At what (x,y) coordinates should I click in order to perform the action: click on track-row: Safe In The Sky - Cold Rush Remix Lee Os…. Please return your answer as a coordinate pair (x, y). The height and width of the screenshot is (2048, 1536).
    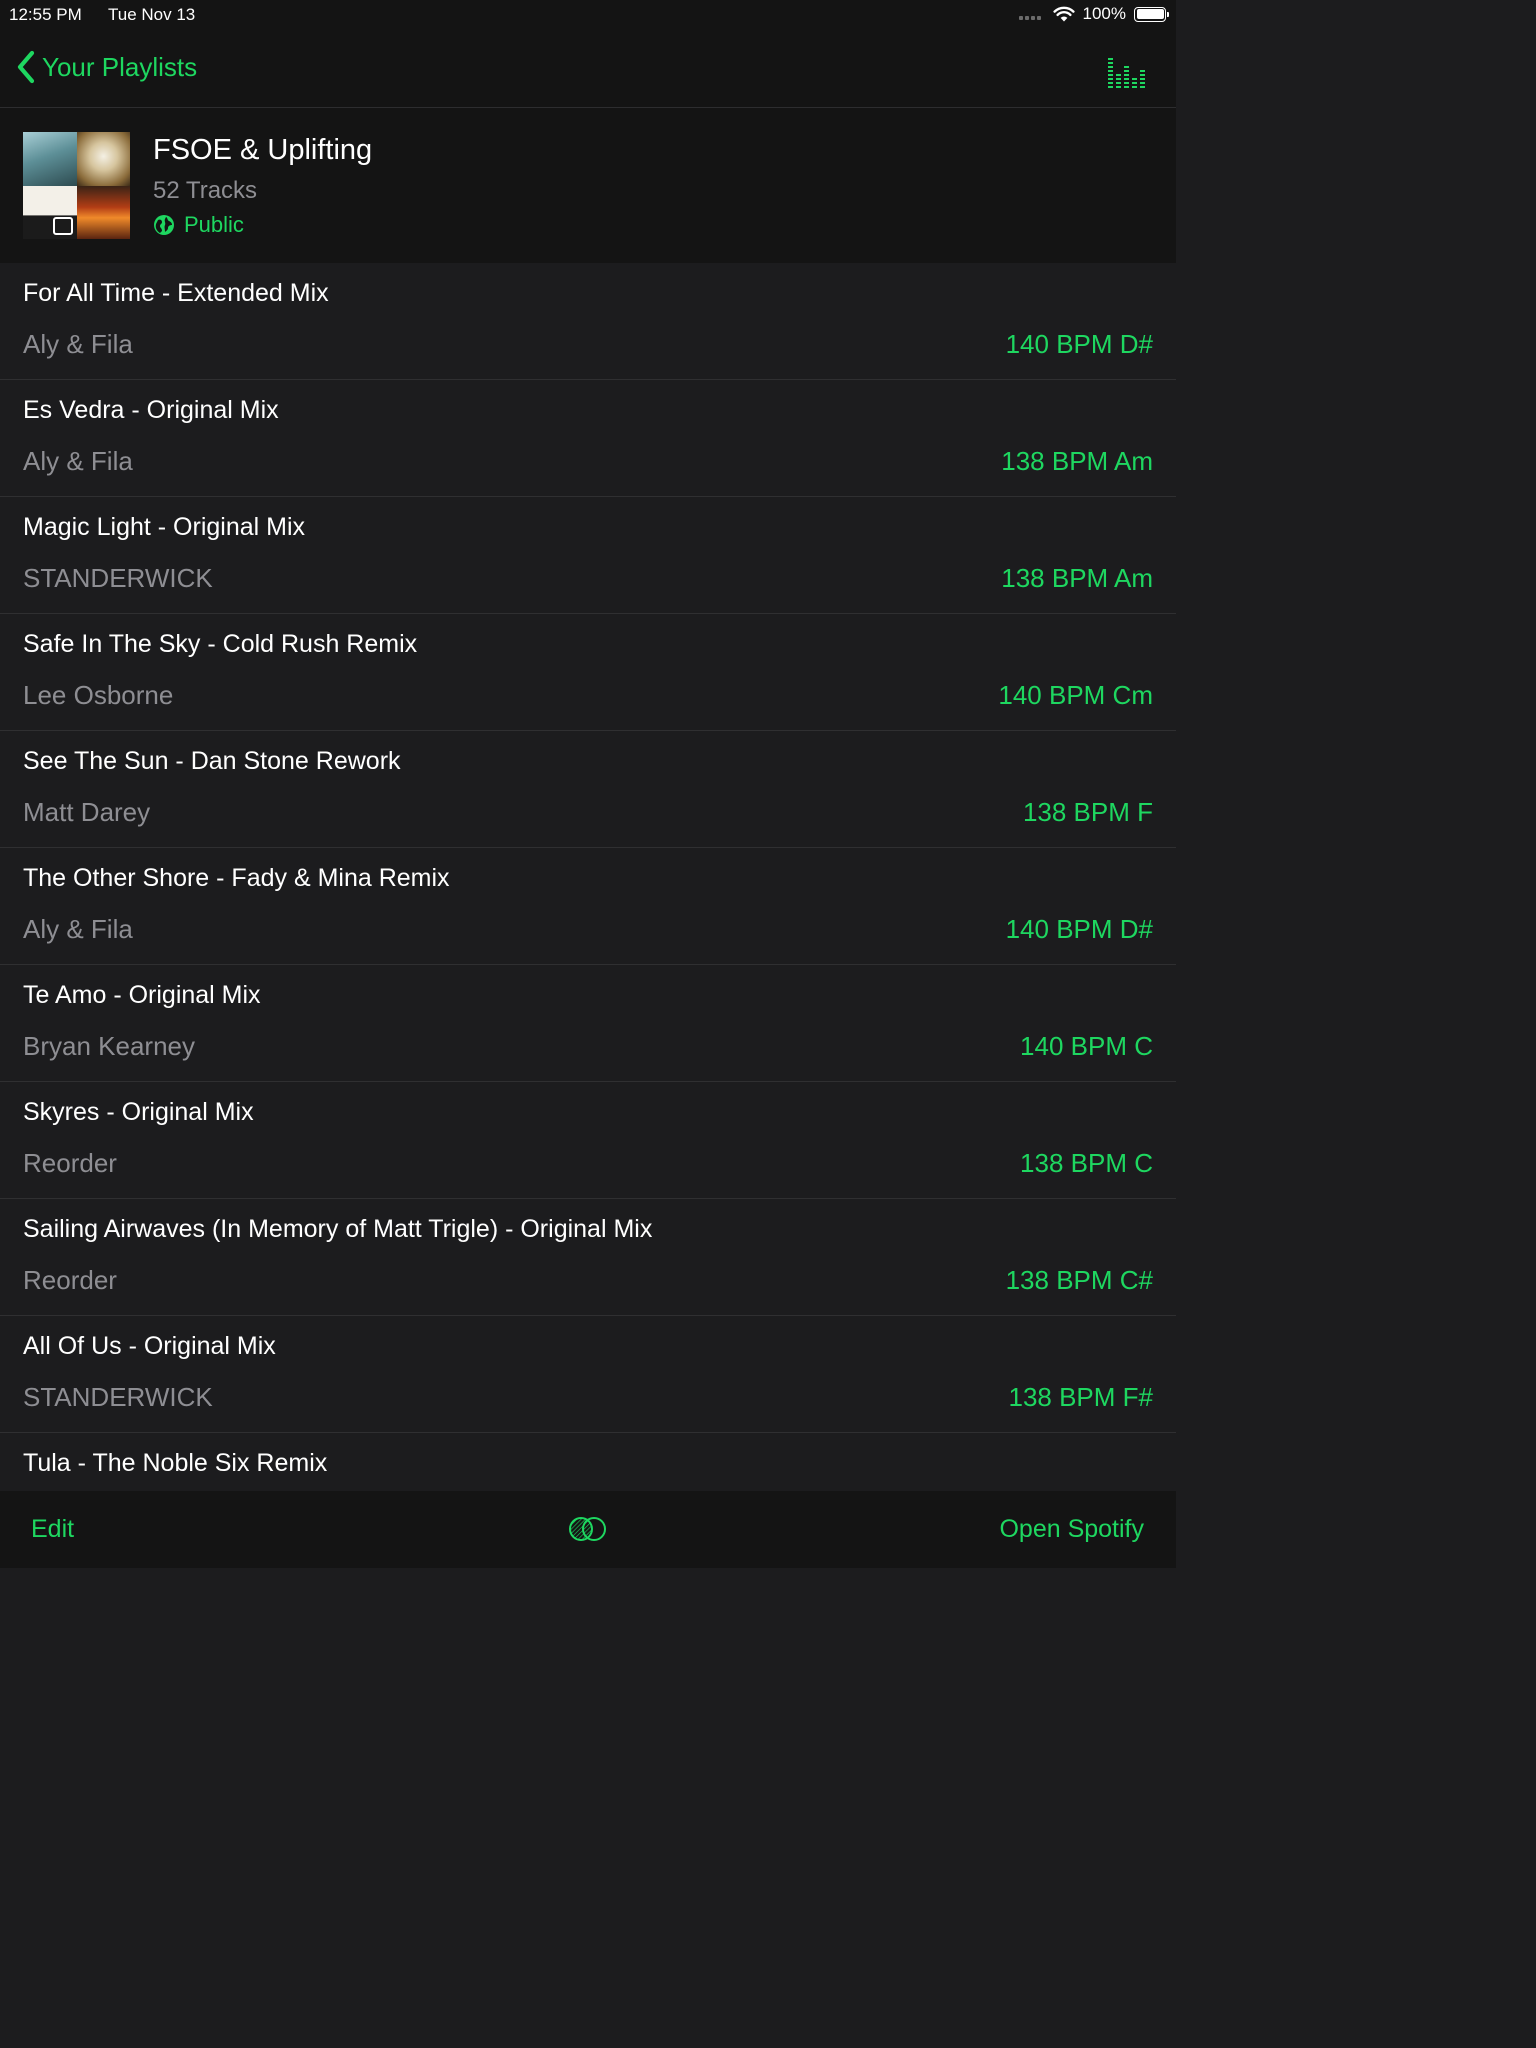
    Looking at the image, I should click on (588, 672).